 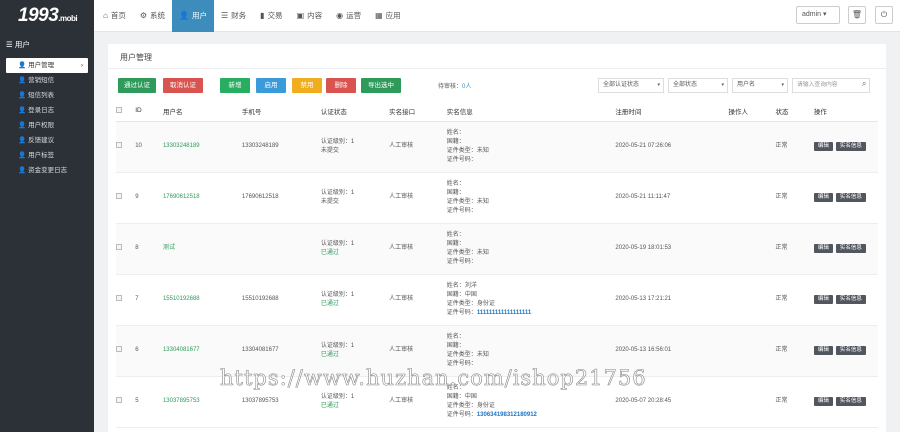 What do you see at coordinates (864, 84) in the screenshot?
I see `search-icon: ⌕` at bounding box center [864, 84].